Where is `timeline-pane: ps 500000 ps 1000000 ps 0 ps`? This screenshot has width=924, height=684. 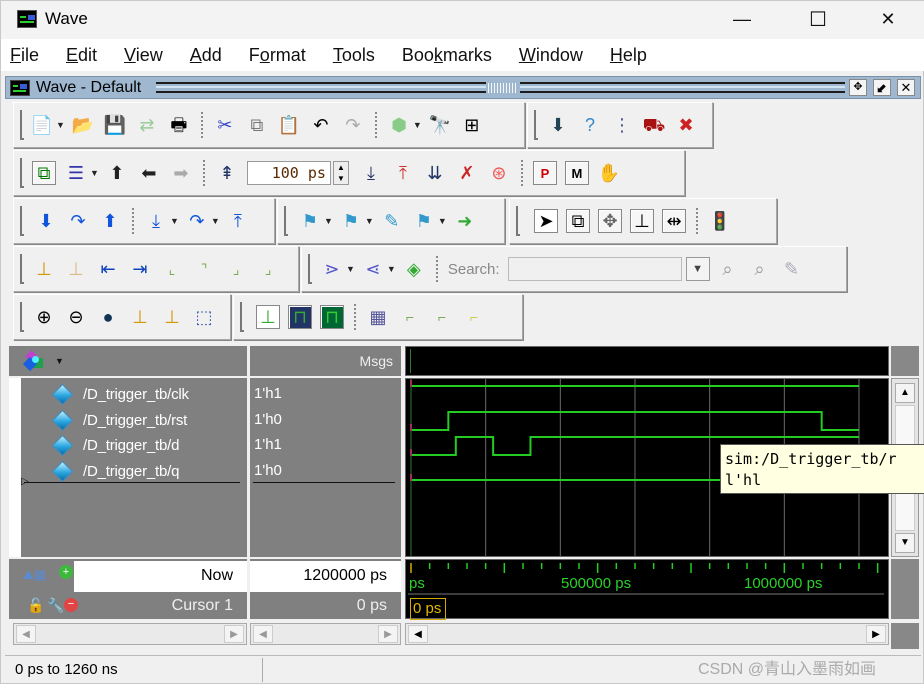
timeline-pane: ps 500000 ps 1000000 ps 0 ps is located at coordinates (647, 589).